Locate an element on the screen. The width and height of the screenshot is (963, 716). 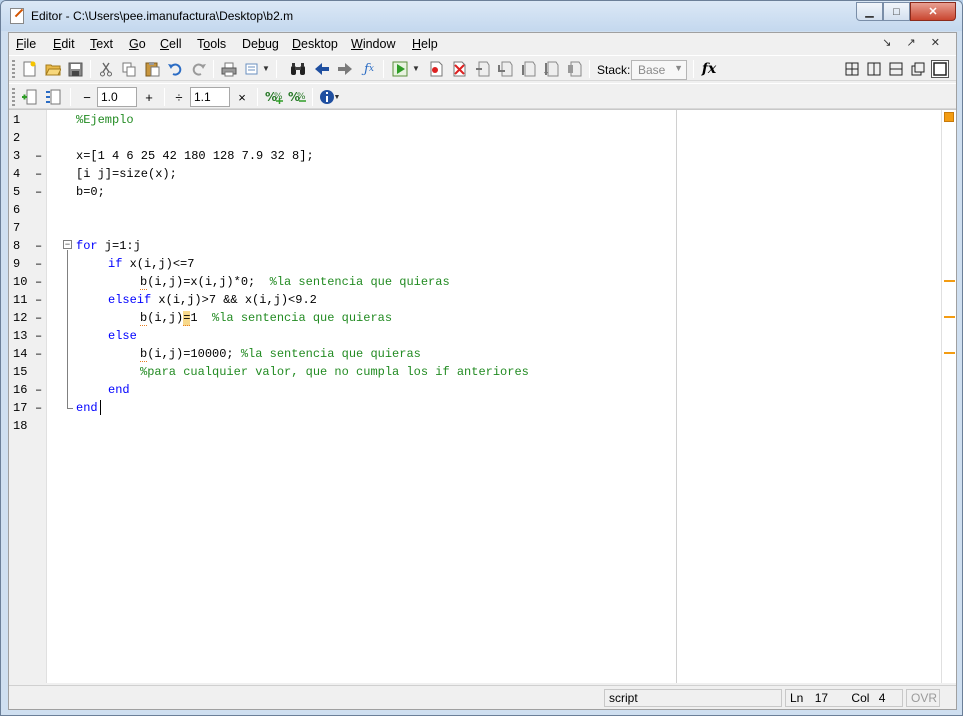
copy-icon is located at coordinates (129, 69).